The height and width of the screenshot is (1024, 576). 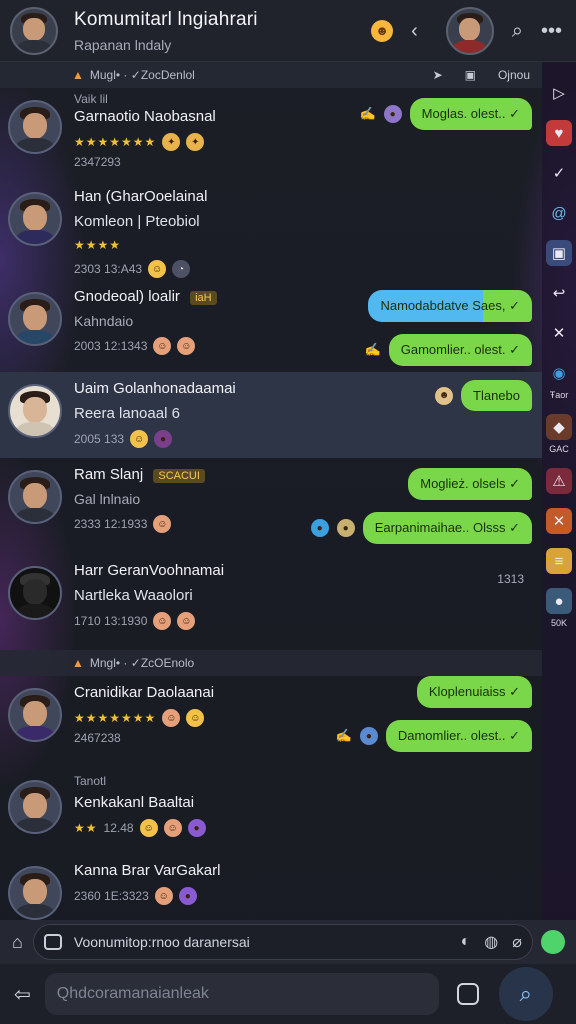 I want to click on status-badge: SCACUI, so click(x=179, y=476).